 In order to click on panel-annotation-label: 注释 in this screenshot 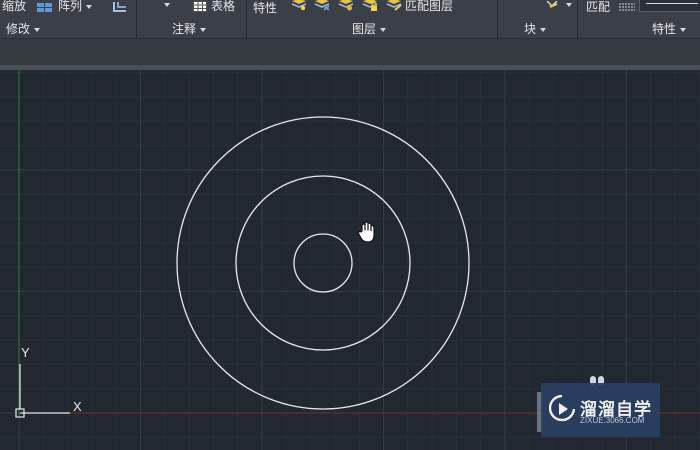, I will do `click(184, 29)`.